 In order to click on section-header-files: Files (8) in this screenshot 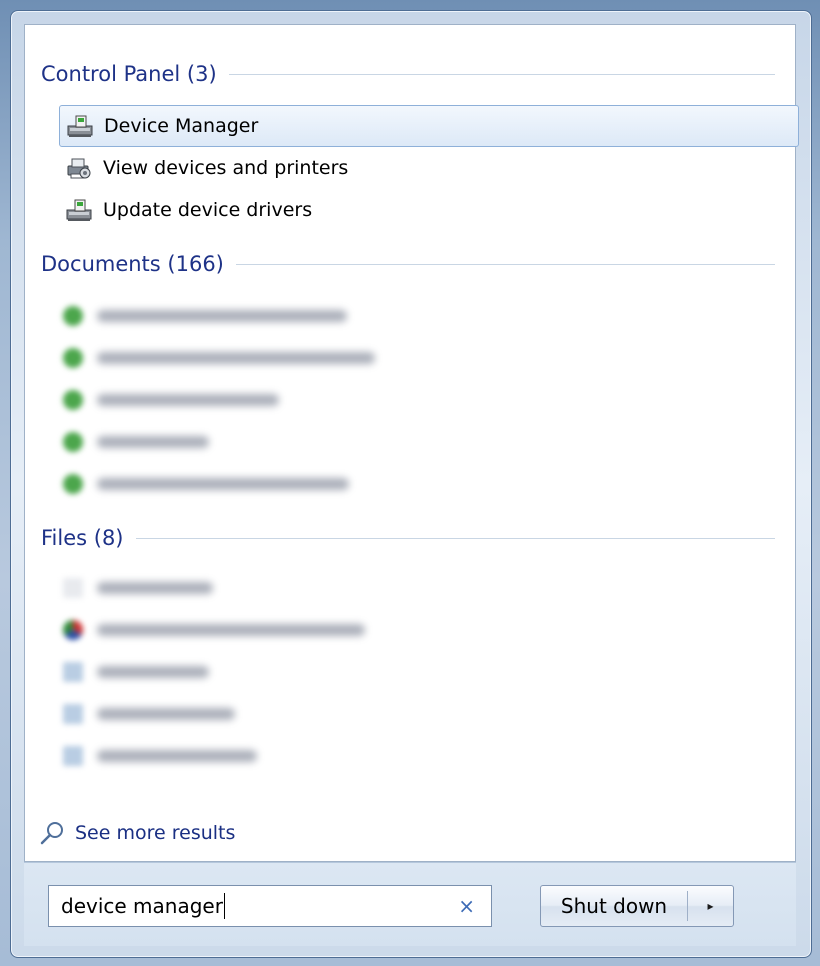, I will do `click(408, 538)`.